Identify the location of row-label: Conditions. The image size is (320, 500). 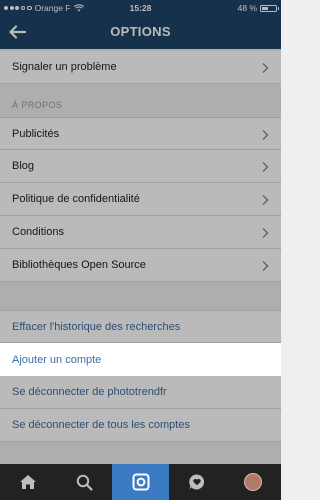
(38, 232).